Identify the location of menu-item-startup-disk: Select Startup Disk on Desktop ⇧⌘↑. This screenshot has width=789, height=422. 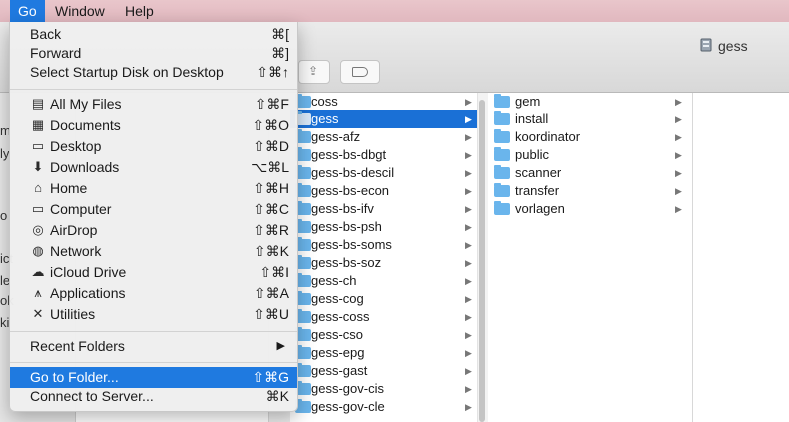
(153, 72).